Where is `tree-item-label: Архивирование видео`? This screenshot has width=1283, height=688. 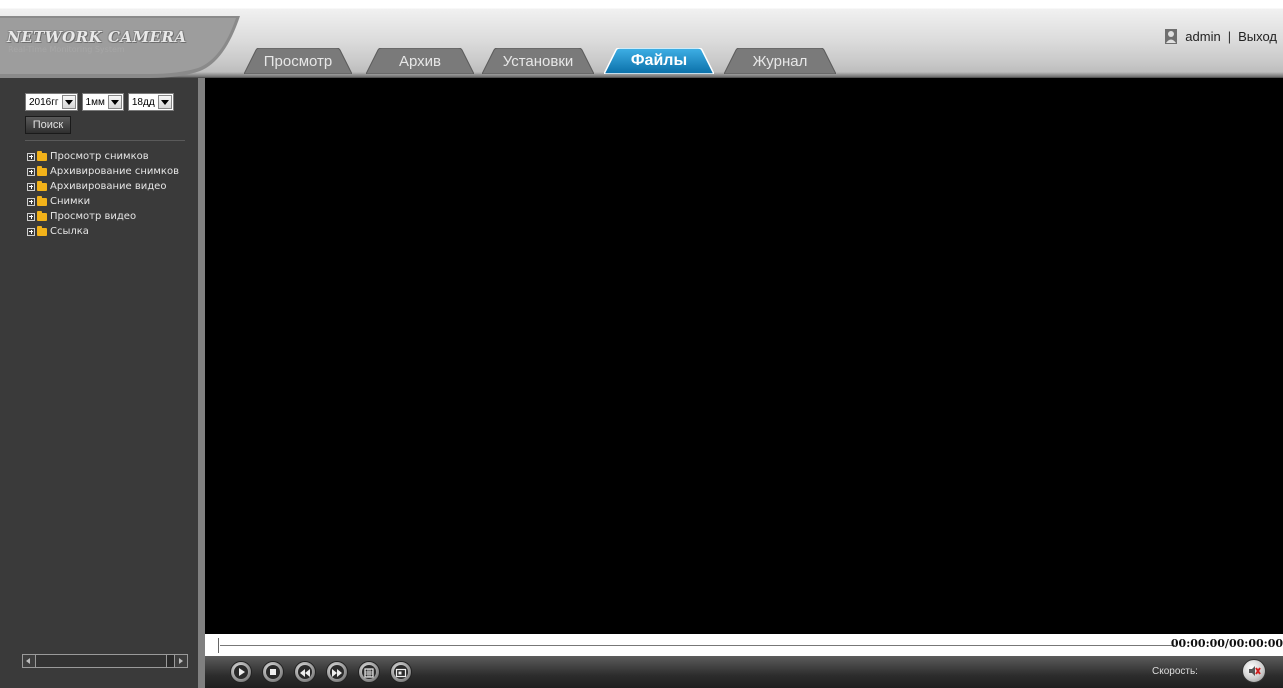 tree-item-label: Архивирование видео is located at coordinates (108, 186).